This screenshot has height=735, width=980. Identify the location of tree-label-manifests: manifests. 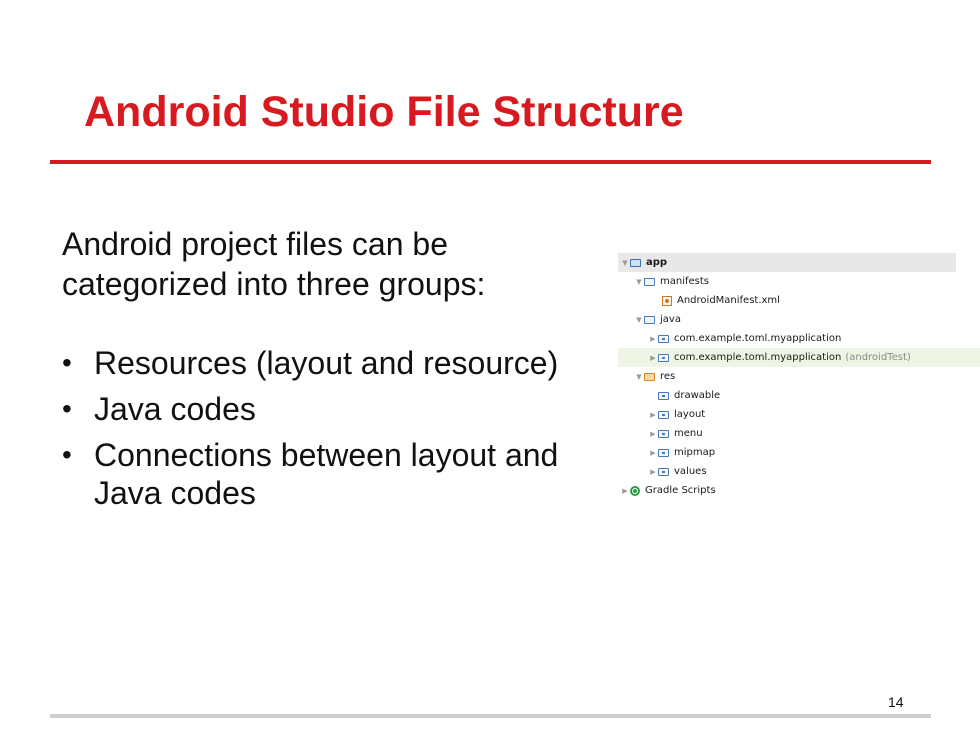
(684, 281).